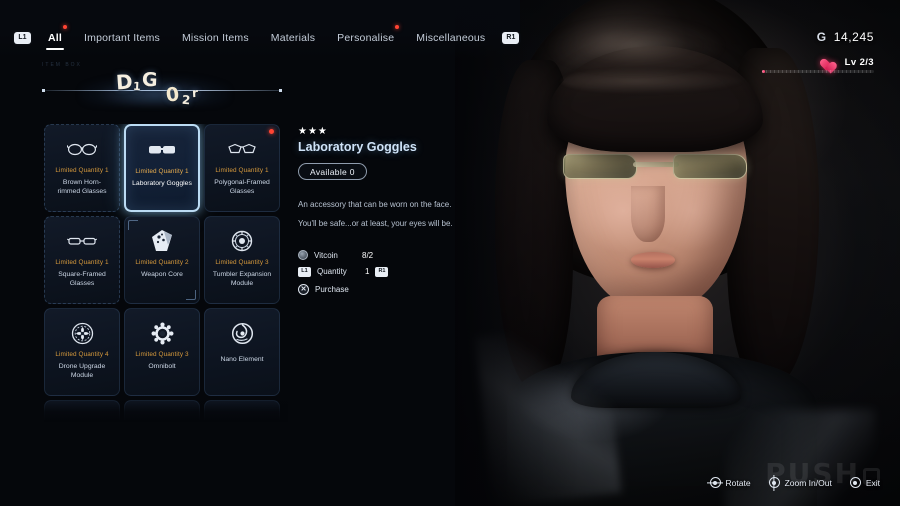 The width and height of the screenshot is (900, 506). Describe the element at coordinates (242, 279) in the screenshot. I see `item-name: Tumbler Expansion Module` at that location.